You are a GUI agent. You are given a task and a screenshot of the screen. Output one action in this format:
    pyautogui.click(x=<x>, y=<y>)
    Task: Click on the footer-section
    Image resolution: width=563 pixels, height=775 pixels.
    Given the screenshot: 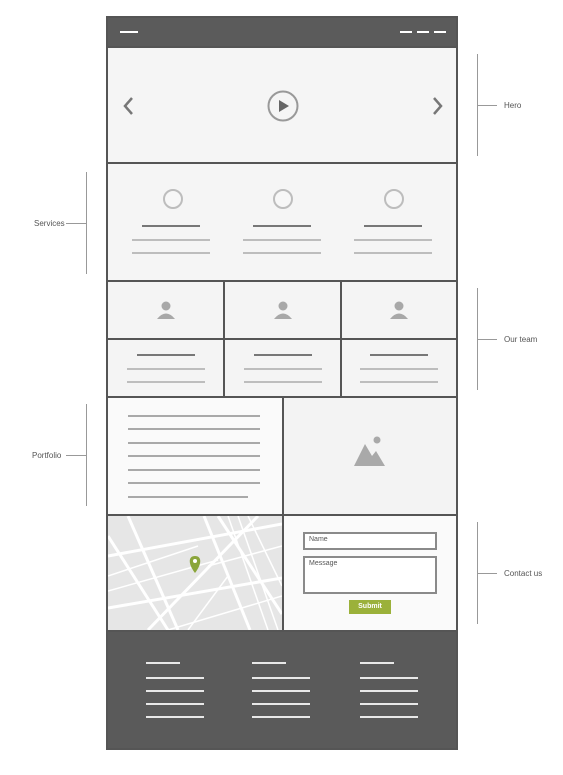 What is the action you would take?
    pyautogui.click(x=282, y=690)
    